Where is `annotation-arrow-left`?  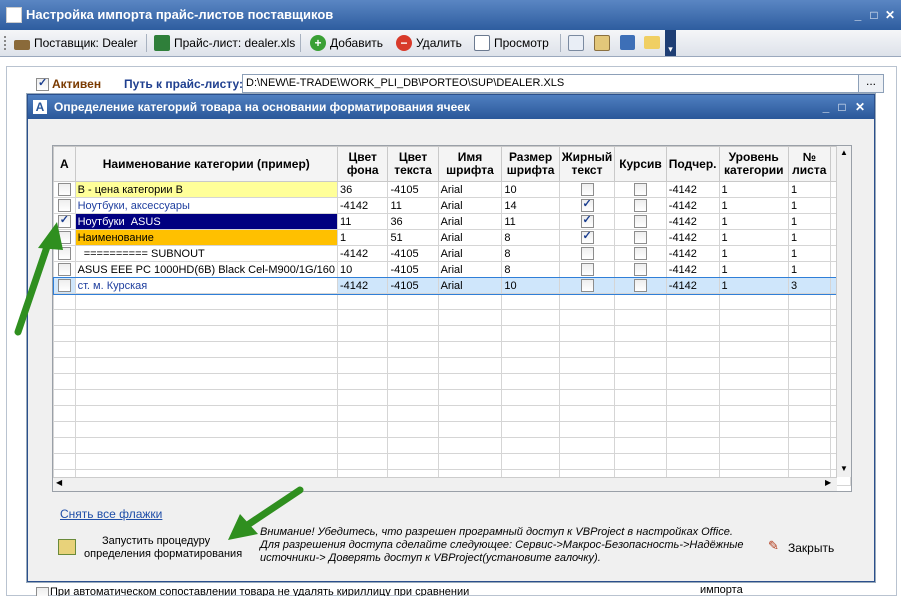 annotation-arrow-left is located at coordinates (38, 279).